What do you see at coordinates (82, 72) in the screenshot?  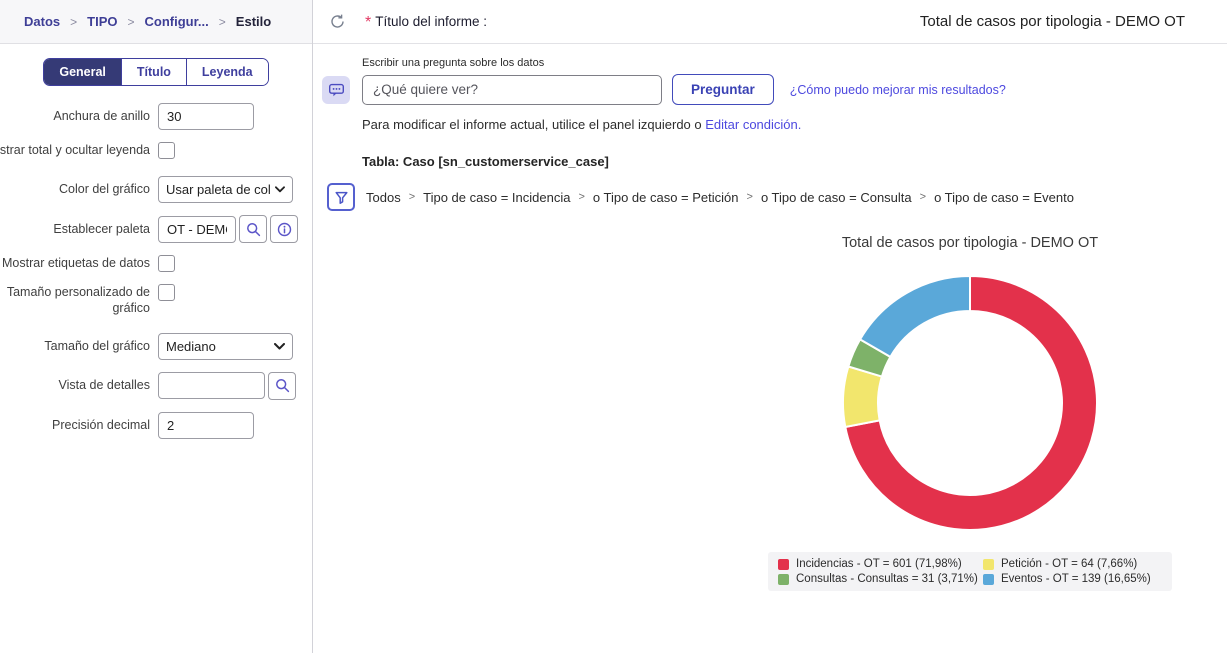 I see `tab-general: General` at bounding box center [82, 72].